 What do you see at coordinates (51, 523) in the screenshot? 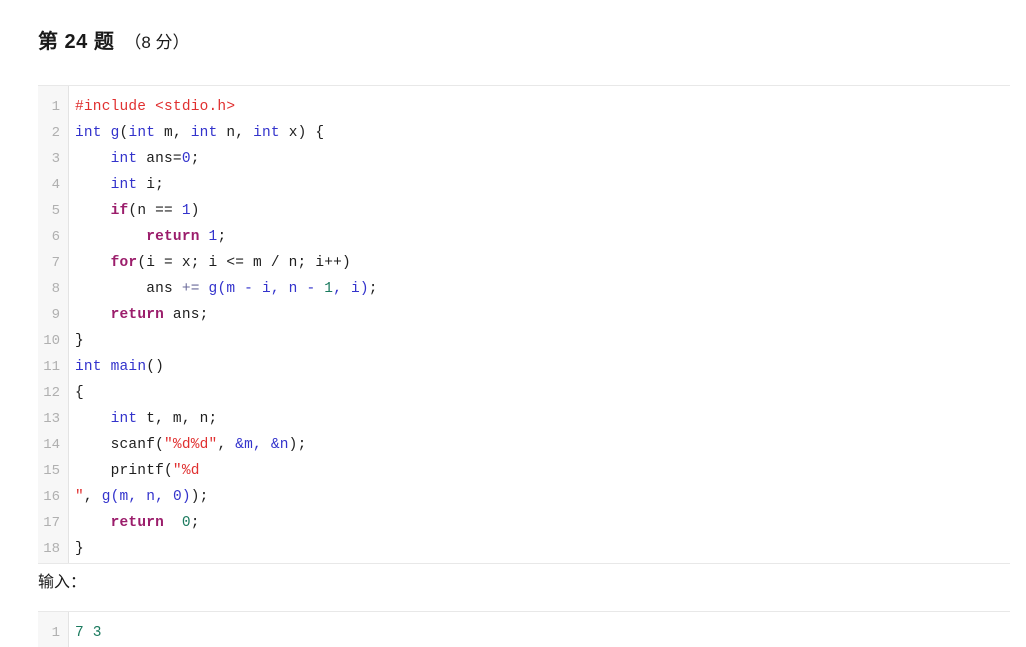
I see `line-number: 17` at bounding box center [51, 523].